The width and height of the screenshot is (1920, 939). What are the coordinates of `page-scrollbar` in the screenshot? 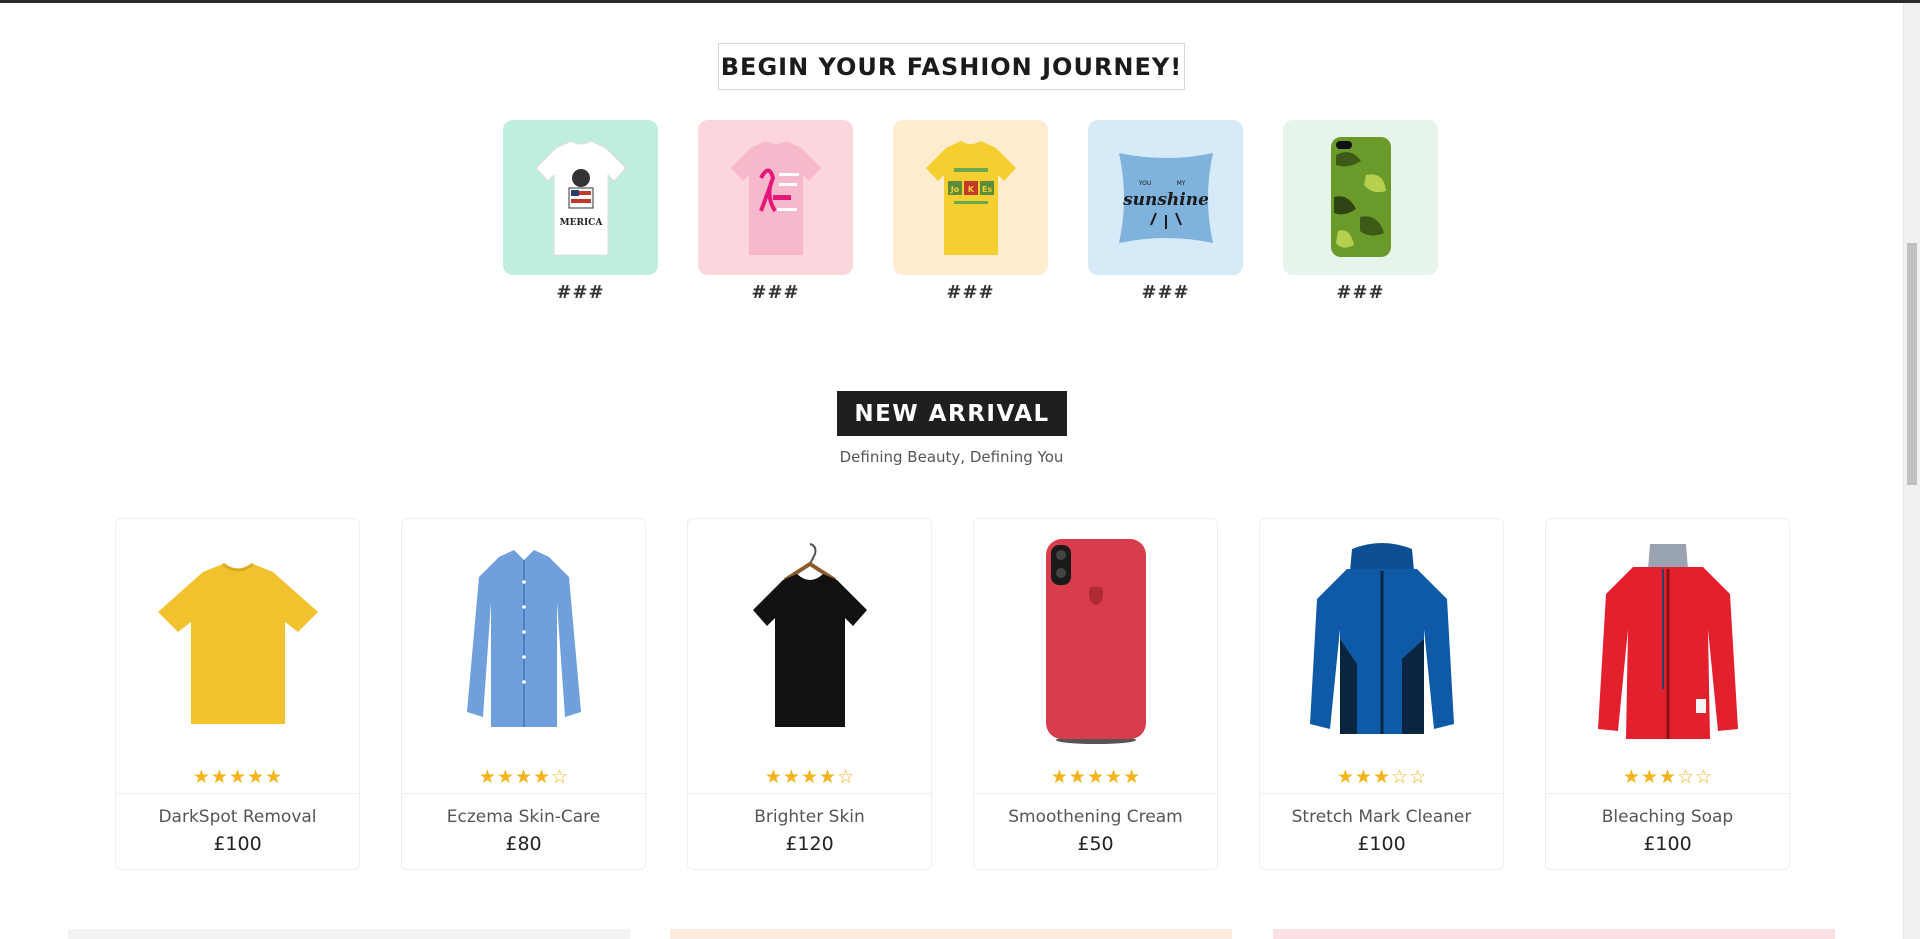 It's located at (1911, 471).